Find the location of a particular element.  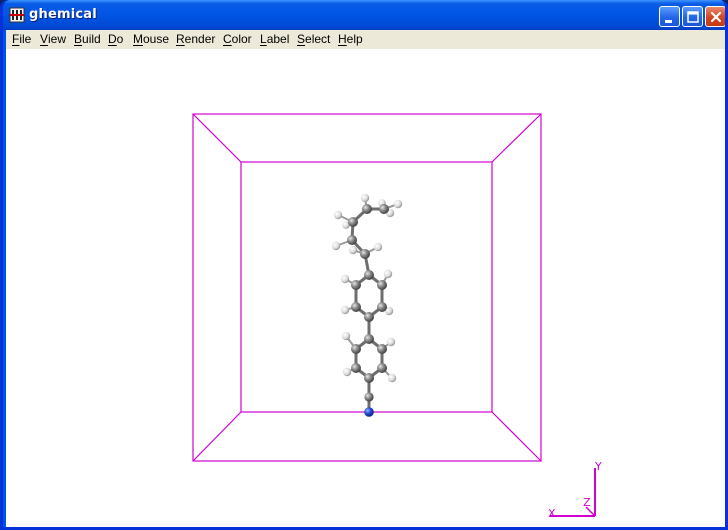

window-title: ghemical is located at coordinates (63, 14).